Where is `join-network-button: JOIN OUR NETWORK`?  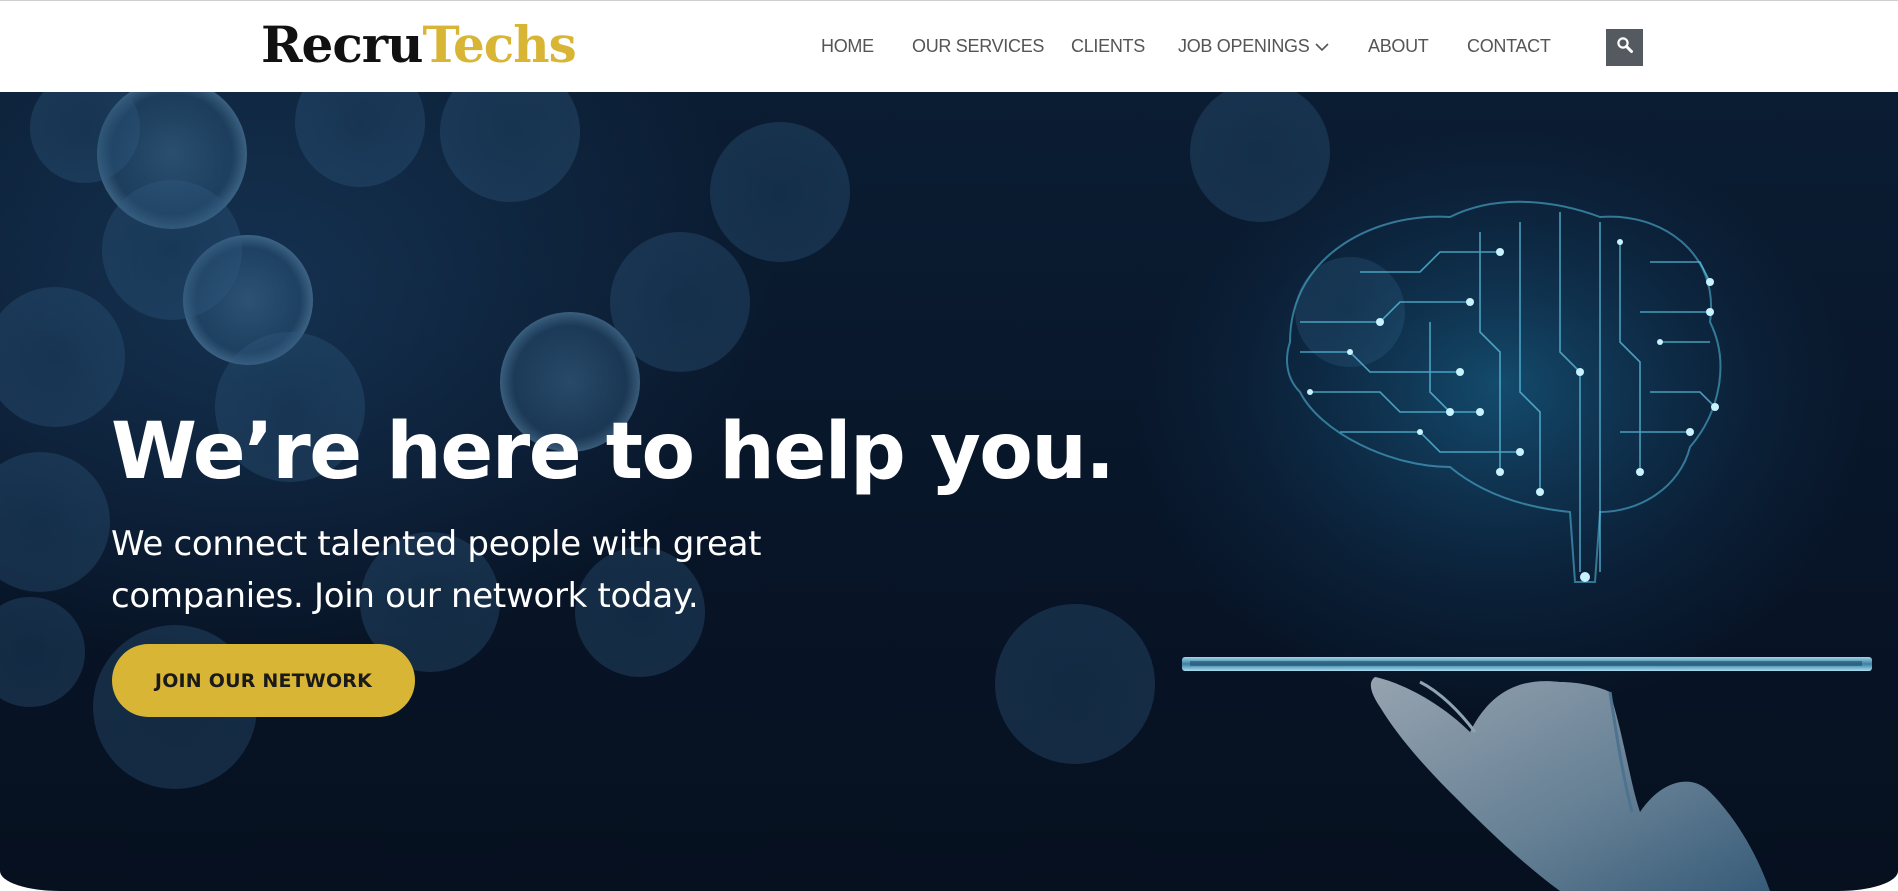
join-network-button: JOIN OUR NETWORK is located at coordinates (263, 680).